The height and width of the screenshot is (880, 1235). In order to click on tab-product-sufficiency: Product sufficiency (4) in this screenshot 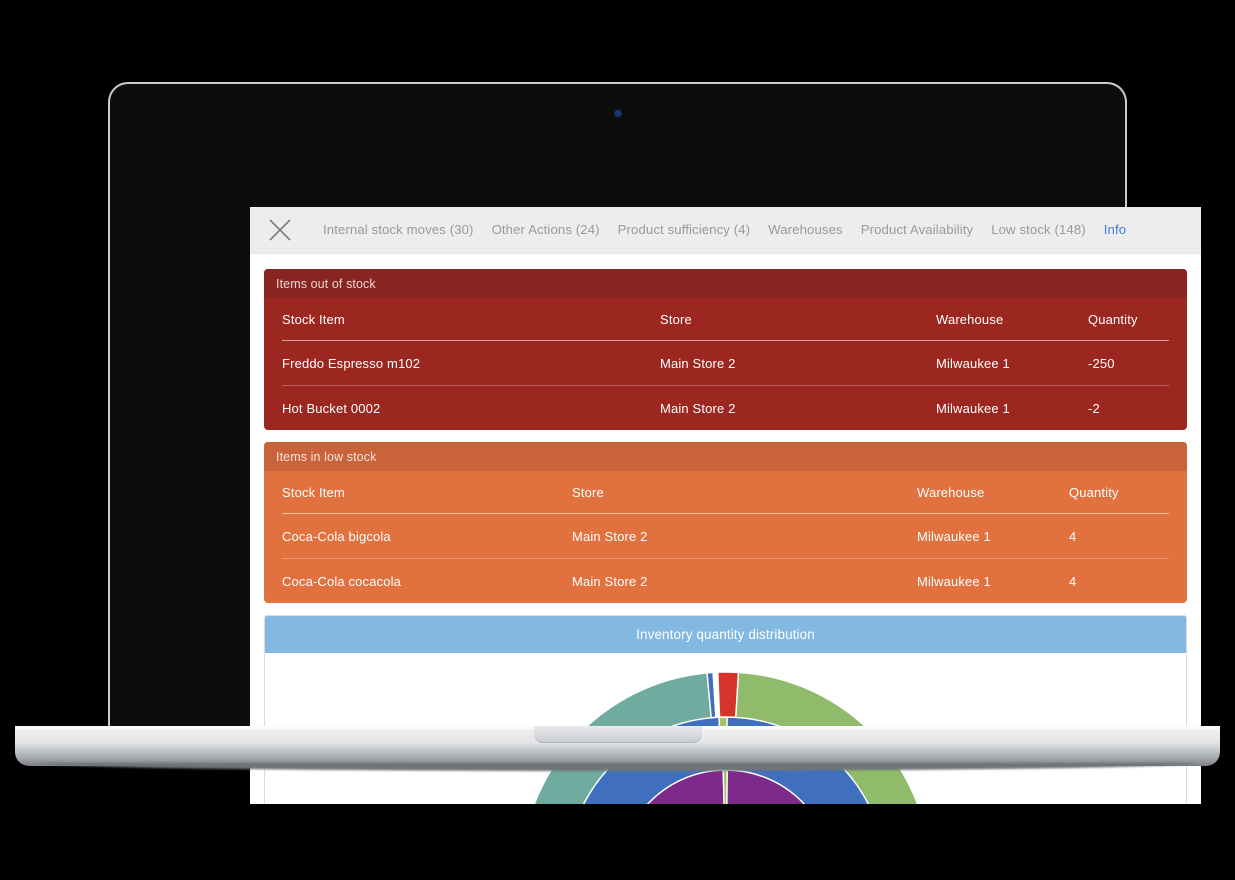, I will do `click(684, 230)`.